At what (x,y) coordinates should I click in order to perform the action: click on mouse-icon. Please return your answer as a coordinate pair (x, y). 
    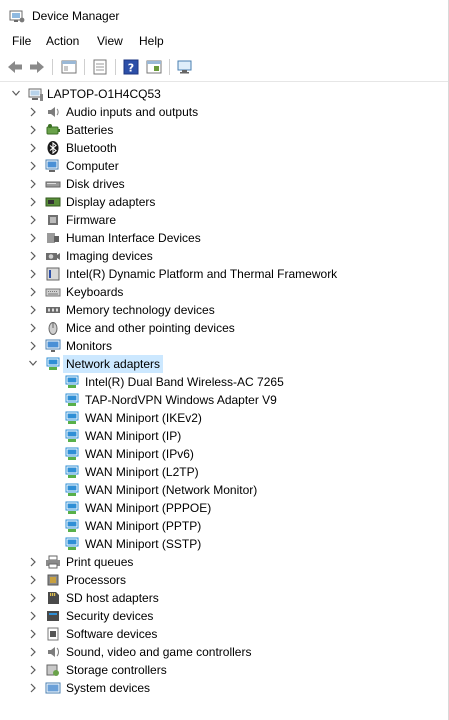
    Looking at the image, I should click on (53, 328).